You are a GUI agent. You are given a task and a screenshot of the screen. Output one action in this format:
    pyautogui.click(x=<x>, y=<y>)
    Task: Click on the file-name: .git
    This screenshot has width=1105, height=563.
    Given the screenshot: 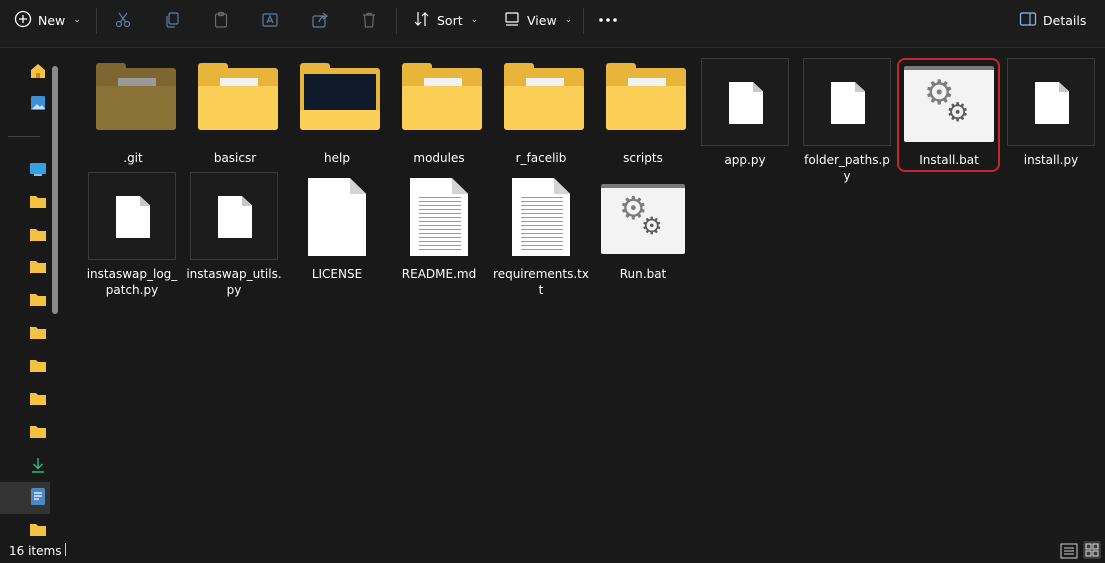 What is the action you would take?
    pyautogui.click(x=133, y=158)
    